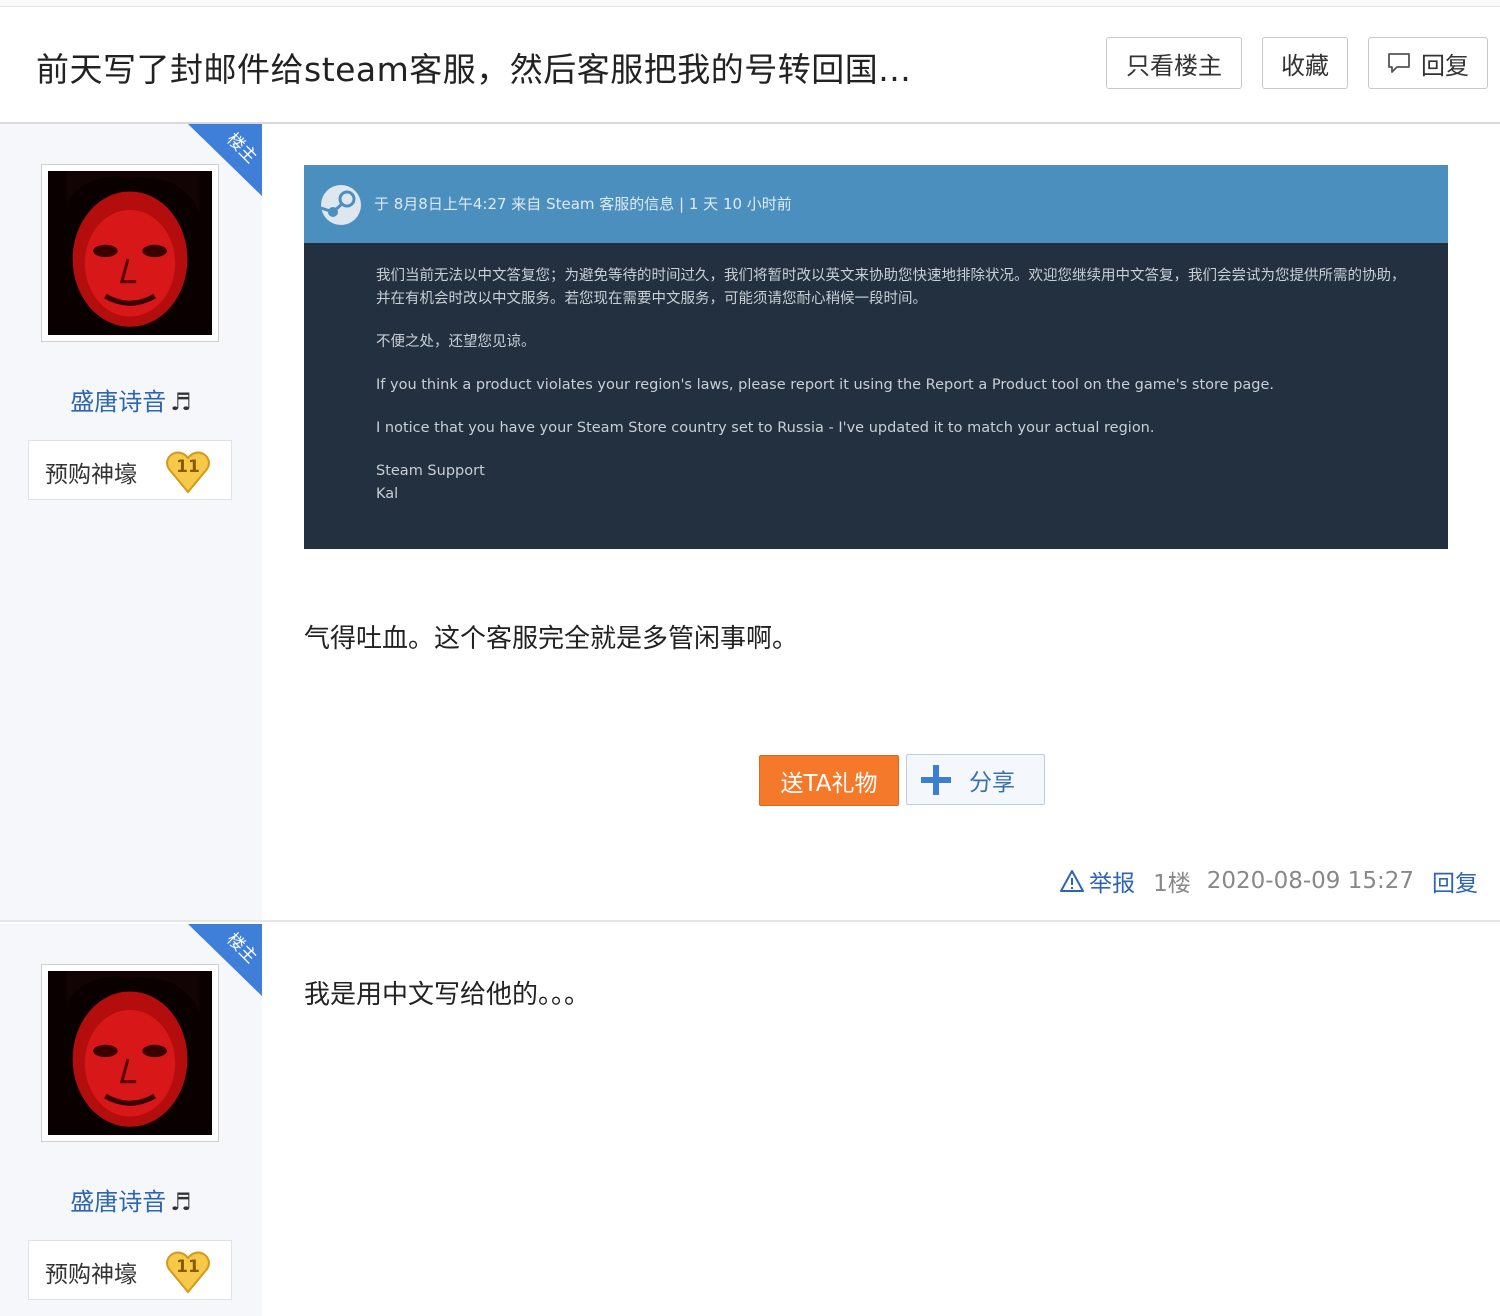 The width and height of the screenshot is (1500, 1316). I want to click on message-signature: Steam Support, so click(430, 471).